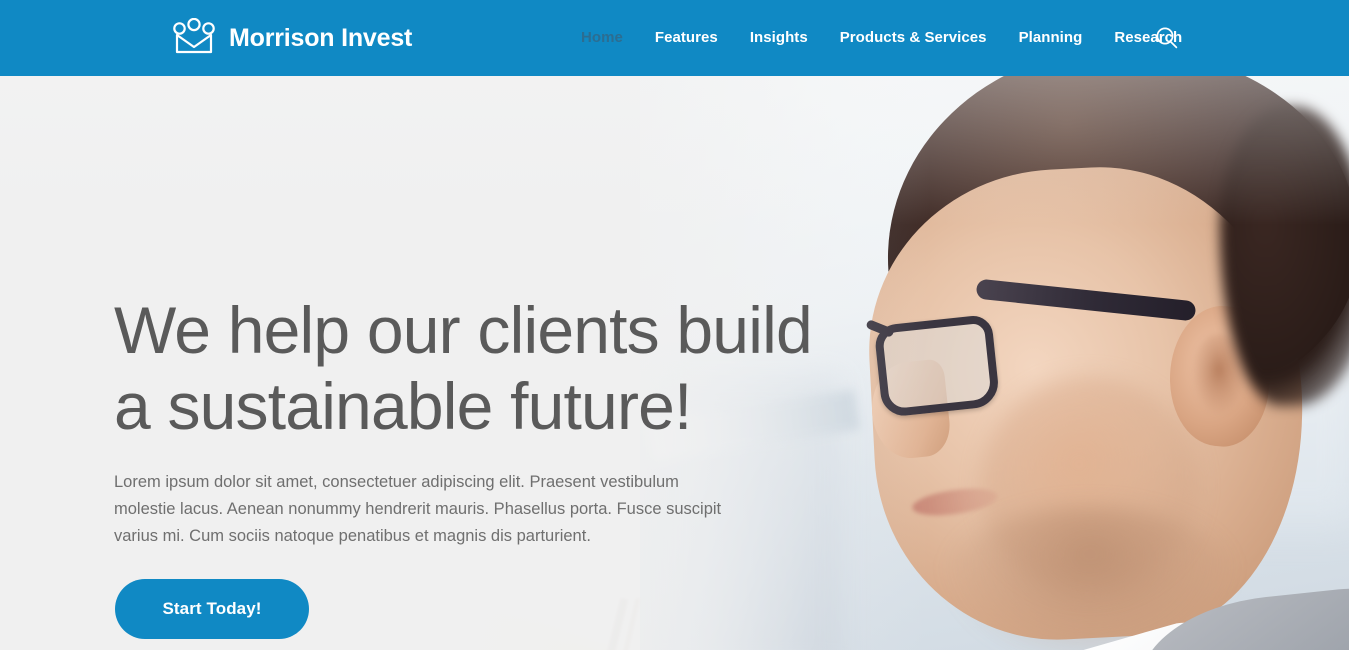 The image size is (1349, 650). Describe the element at coordinates (1148, 38) in the screenshot. I see `nav-link-research: Research` at that location.